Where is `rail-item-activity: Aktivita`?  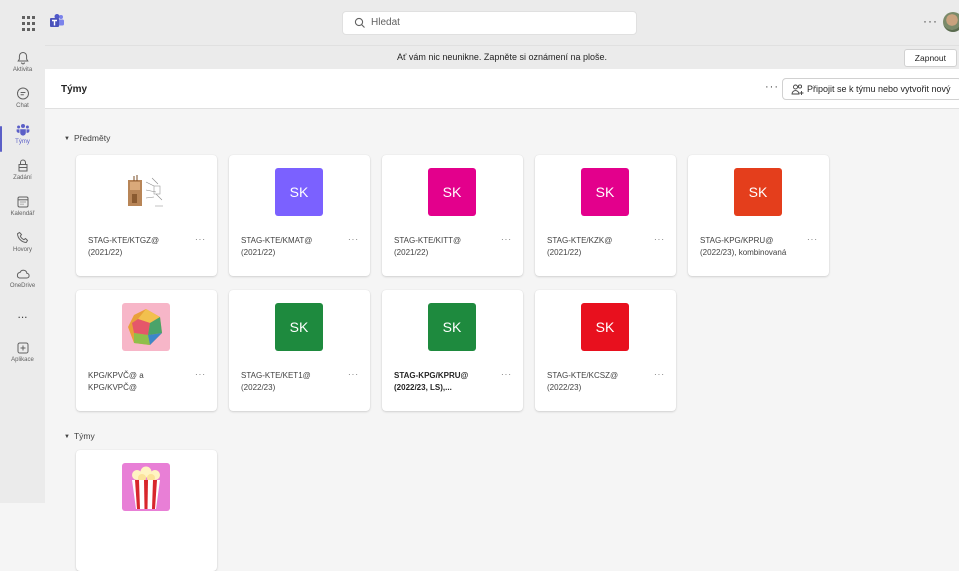 rail-item-activity: Aktivita is located at coordinates (22, 68).